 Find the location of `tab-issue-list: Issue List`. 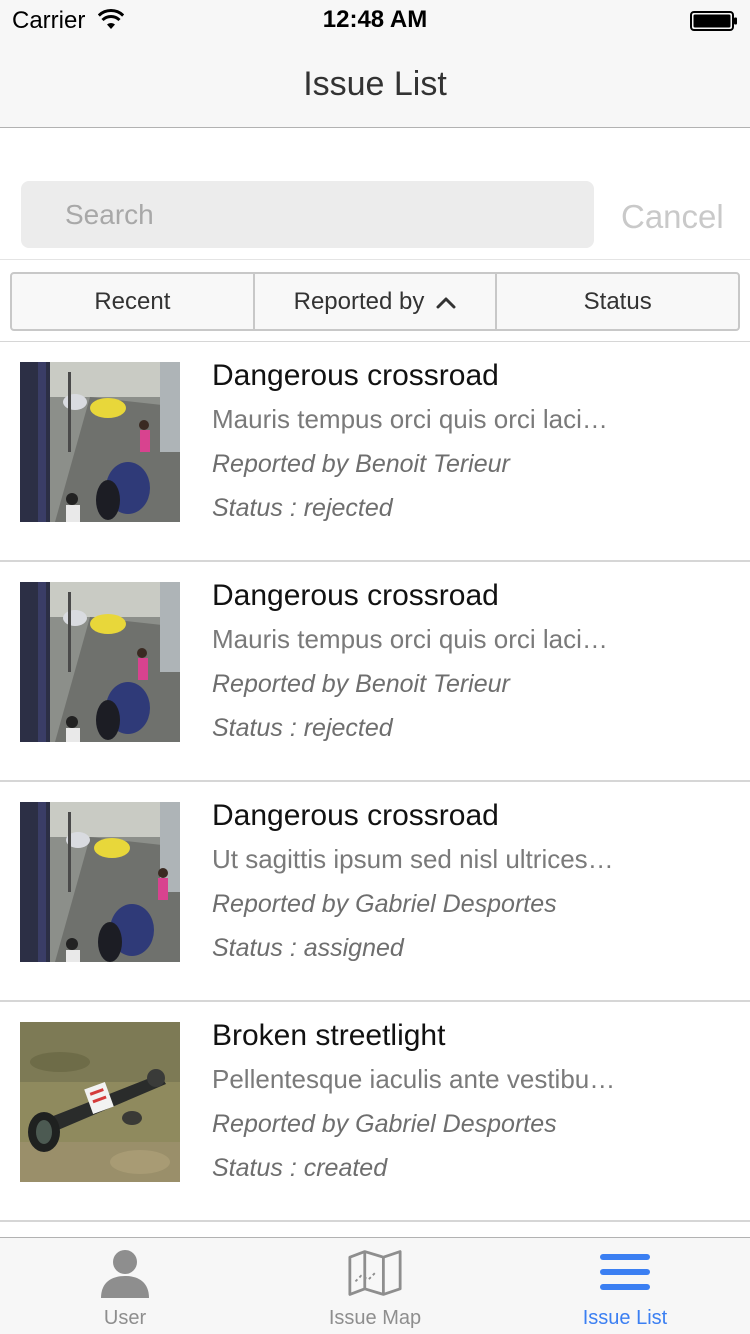

tab-issue-list: Issue List is located at coordinates (625, 1286).